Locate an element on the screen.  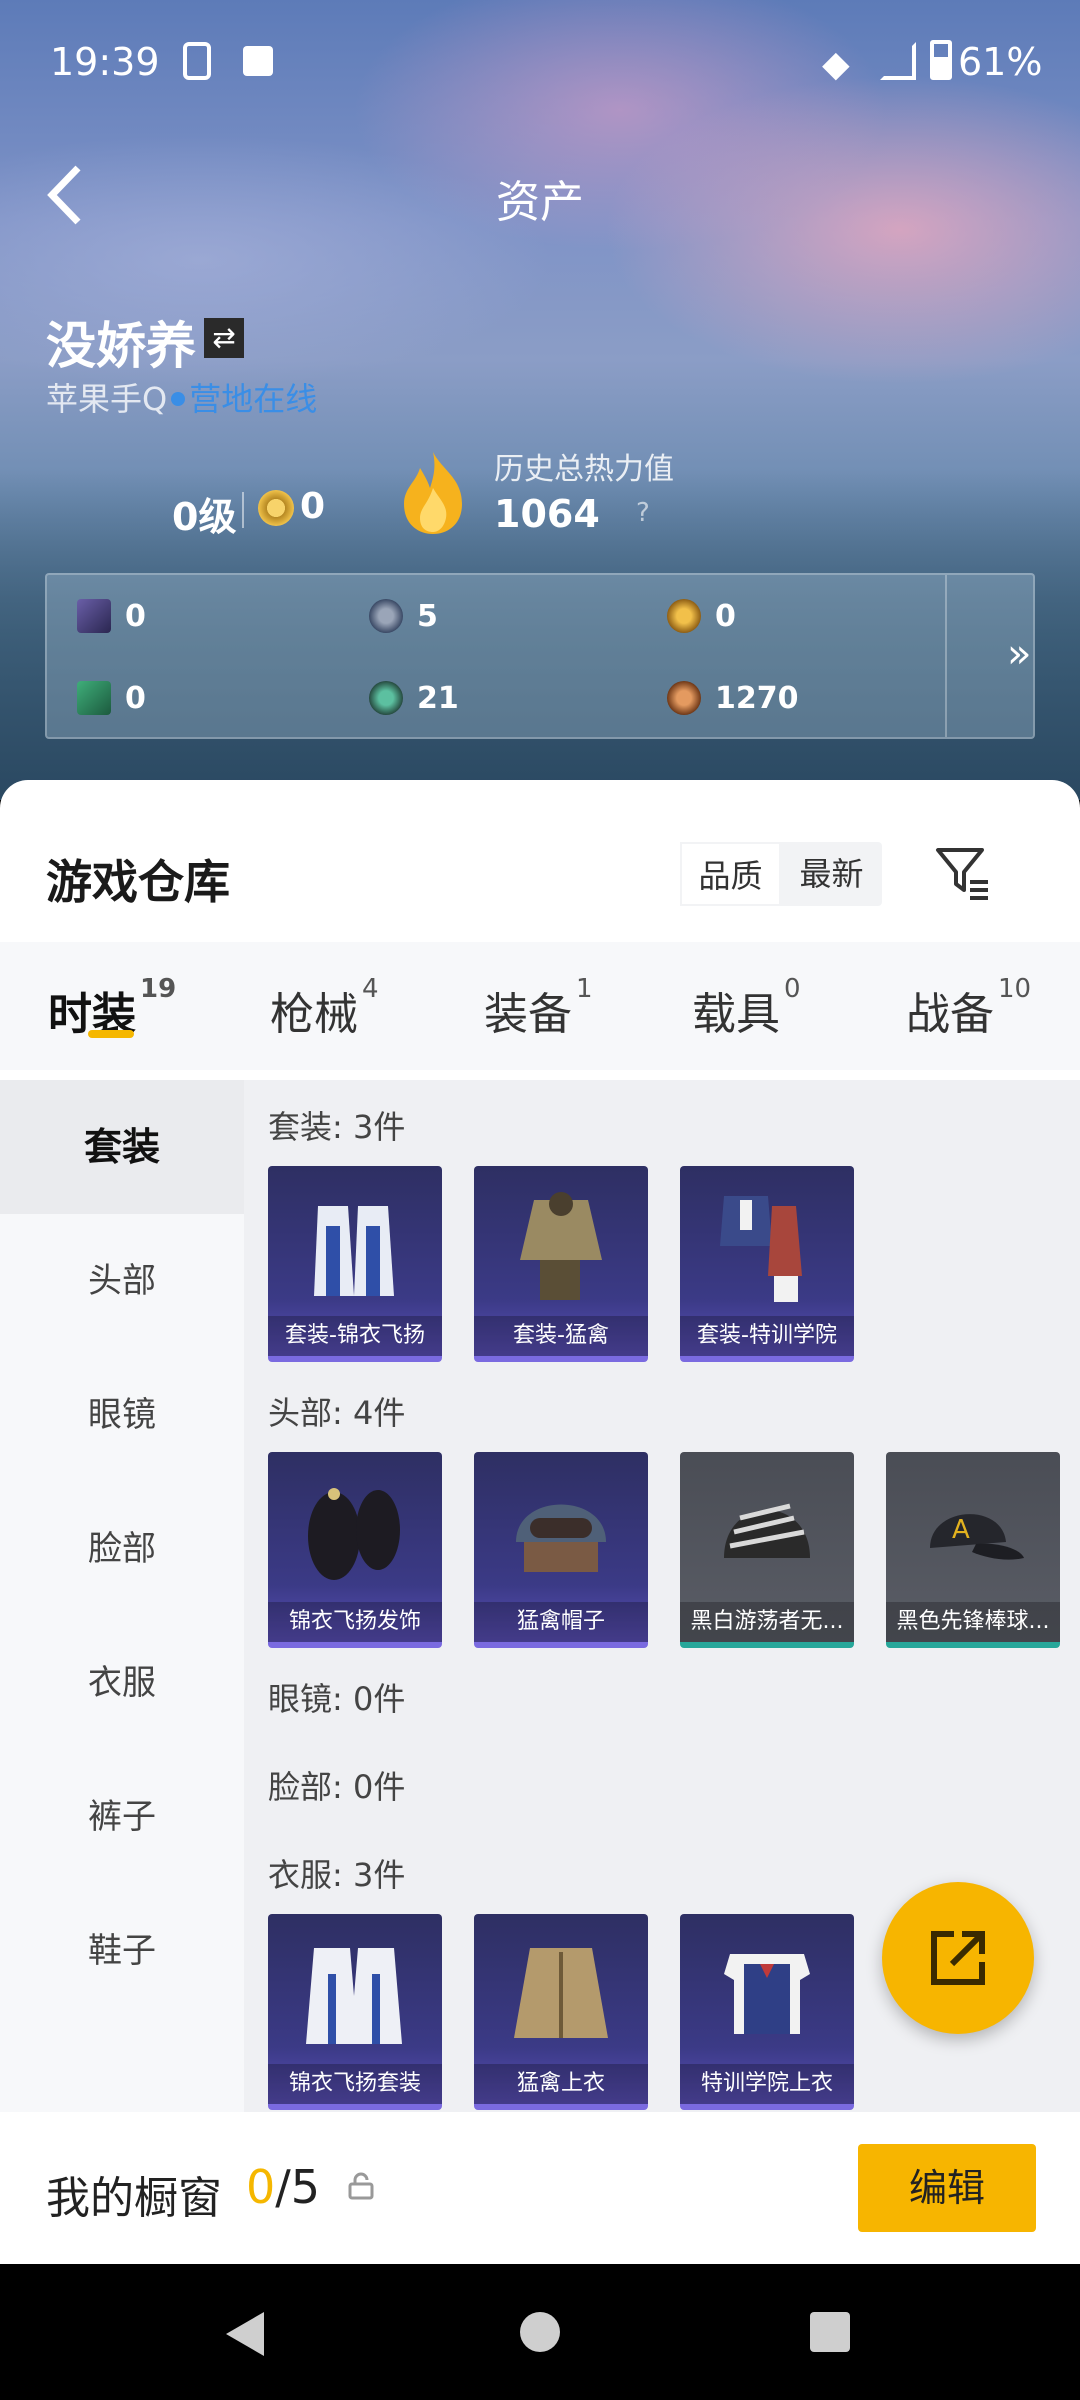
page-title: 资产 is located at coordinates (540, 202).